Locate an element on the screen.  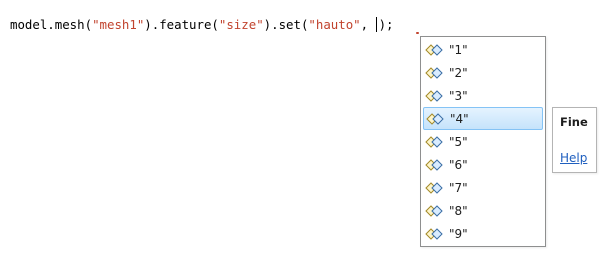
completion-item: "5" is located at coordinates (483, 141).